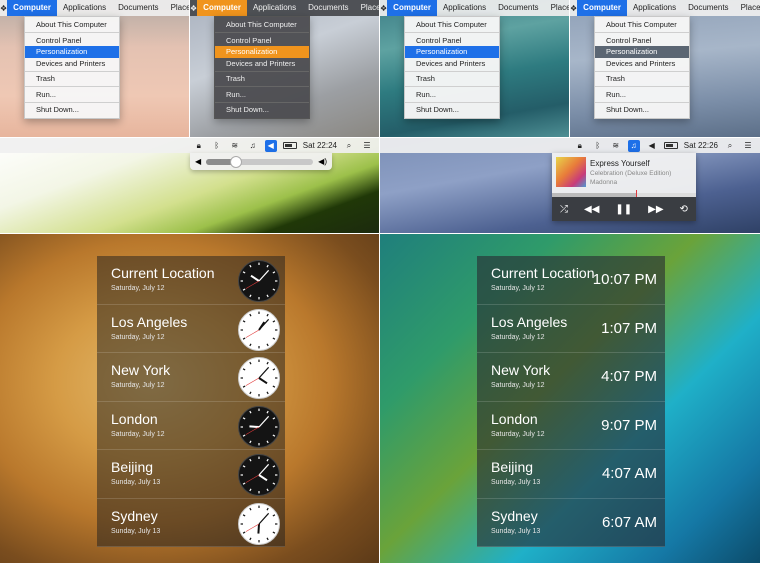 Image resolution: width=760 pixels, height=563 pixels. Describe the element at coordinates (191, 523) in the screenshot. I see `clock-row: Sydney Sunday, July 13` at that location.